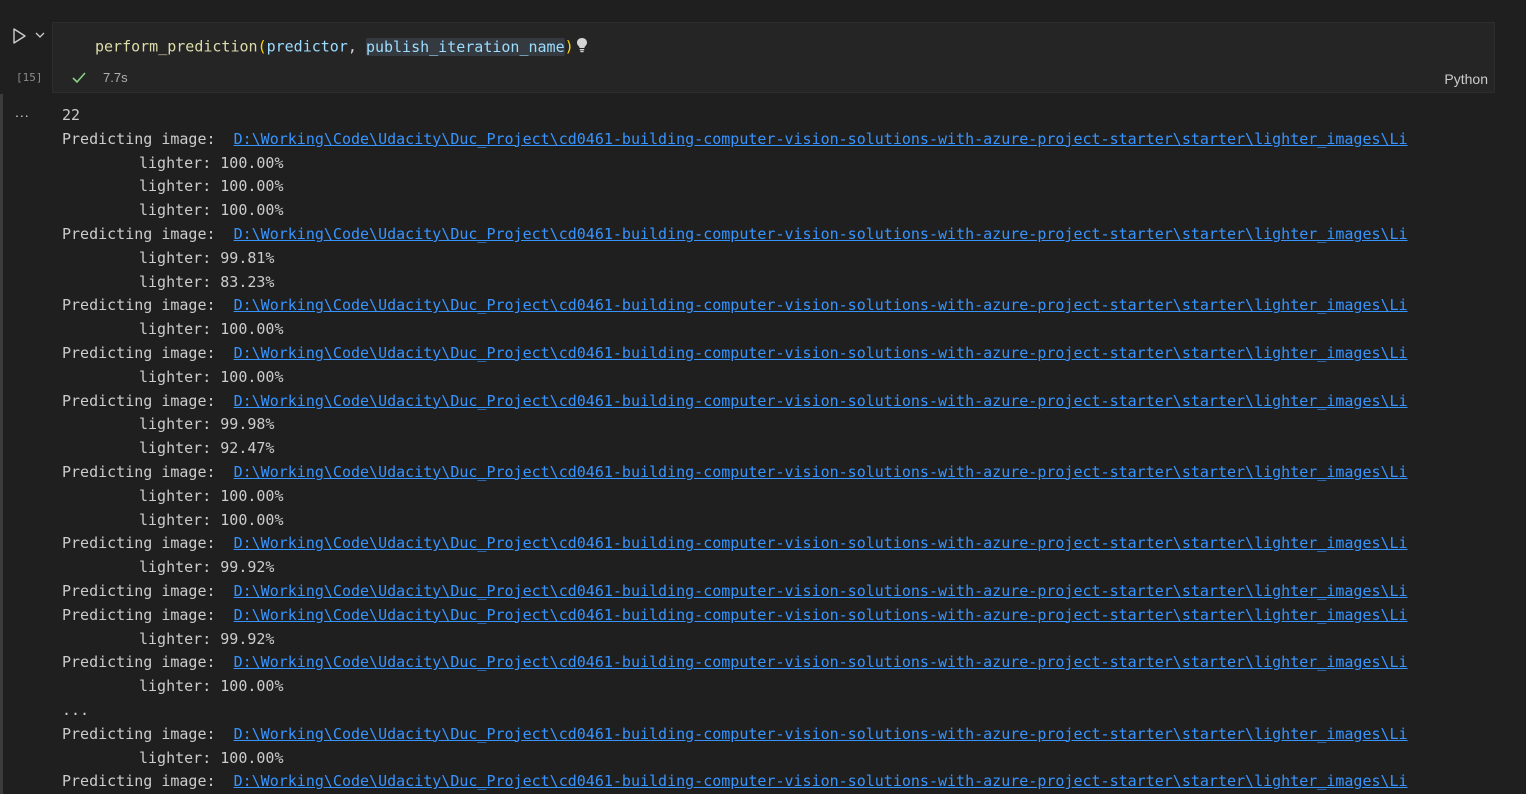  Describe the element at coordinates (465, 46) in the screenshot. I see `argument-publish-iteration-name: publish_iteration_name` at that location.